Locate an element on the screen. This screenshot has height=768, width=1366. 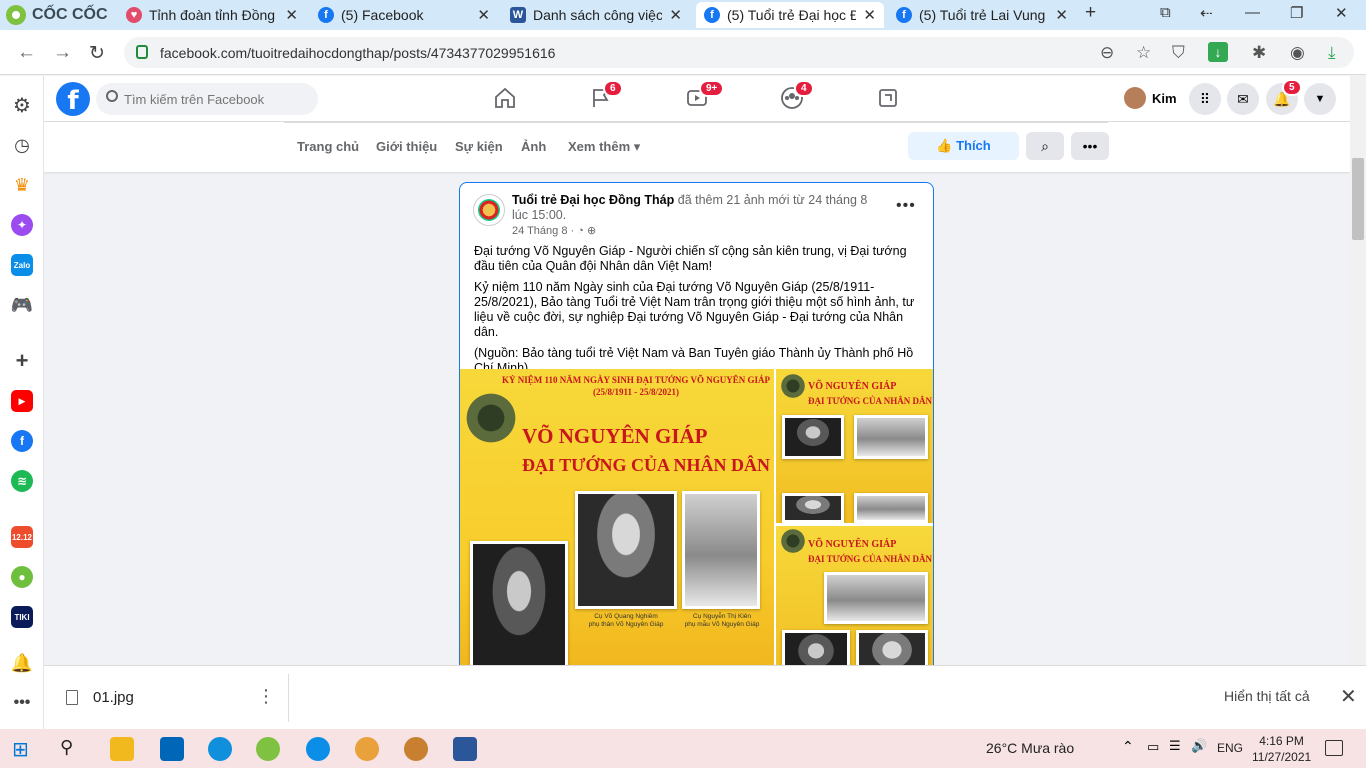
more-icon: ••• is located at coordinates (22, 703).